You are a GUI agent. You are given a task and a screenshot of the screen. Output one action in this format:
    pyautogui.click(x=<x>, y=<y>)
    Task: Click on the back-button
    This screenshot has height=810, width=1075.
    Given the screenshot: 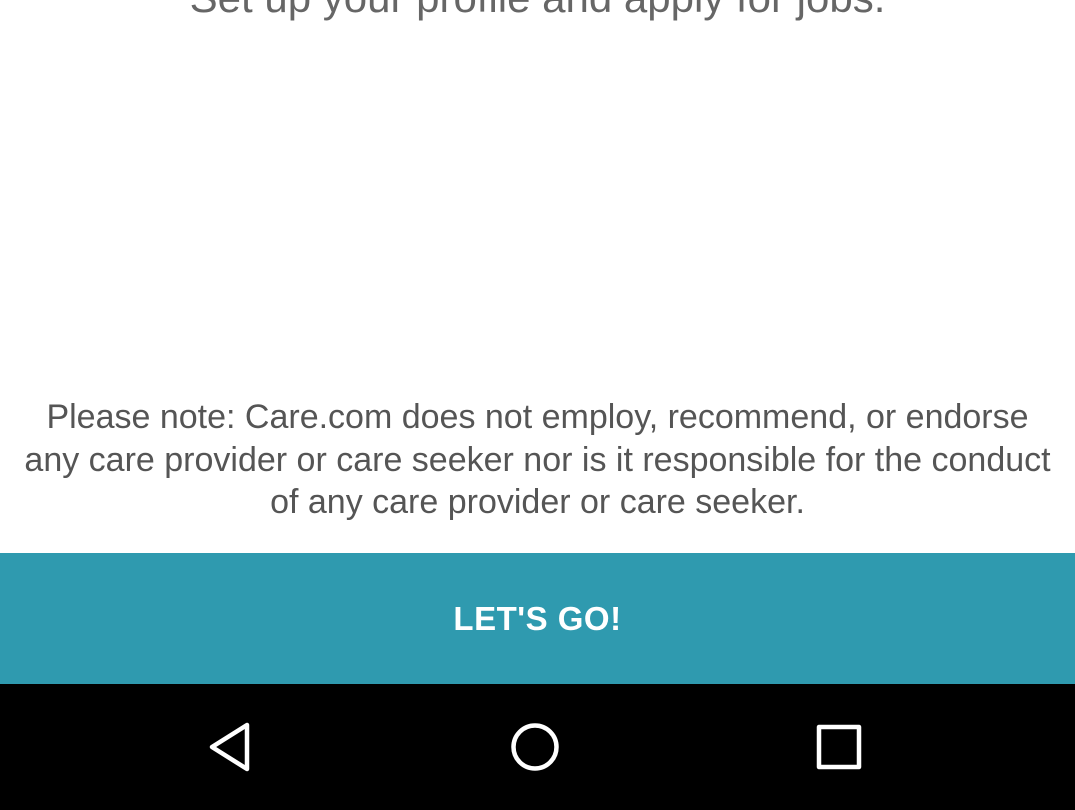 What is the action you would take?
    pyautogui.click(x=233, y=747)
    